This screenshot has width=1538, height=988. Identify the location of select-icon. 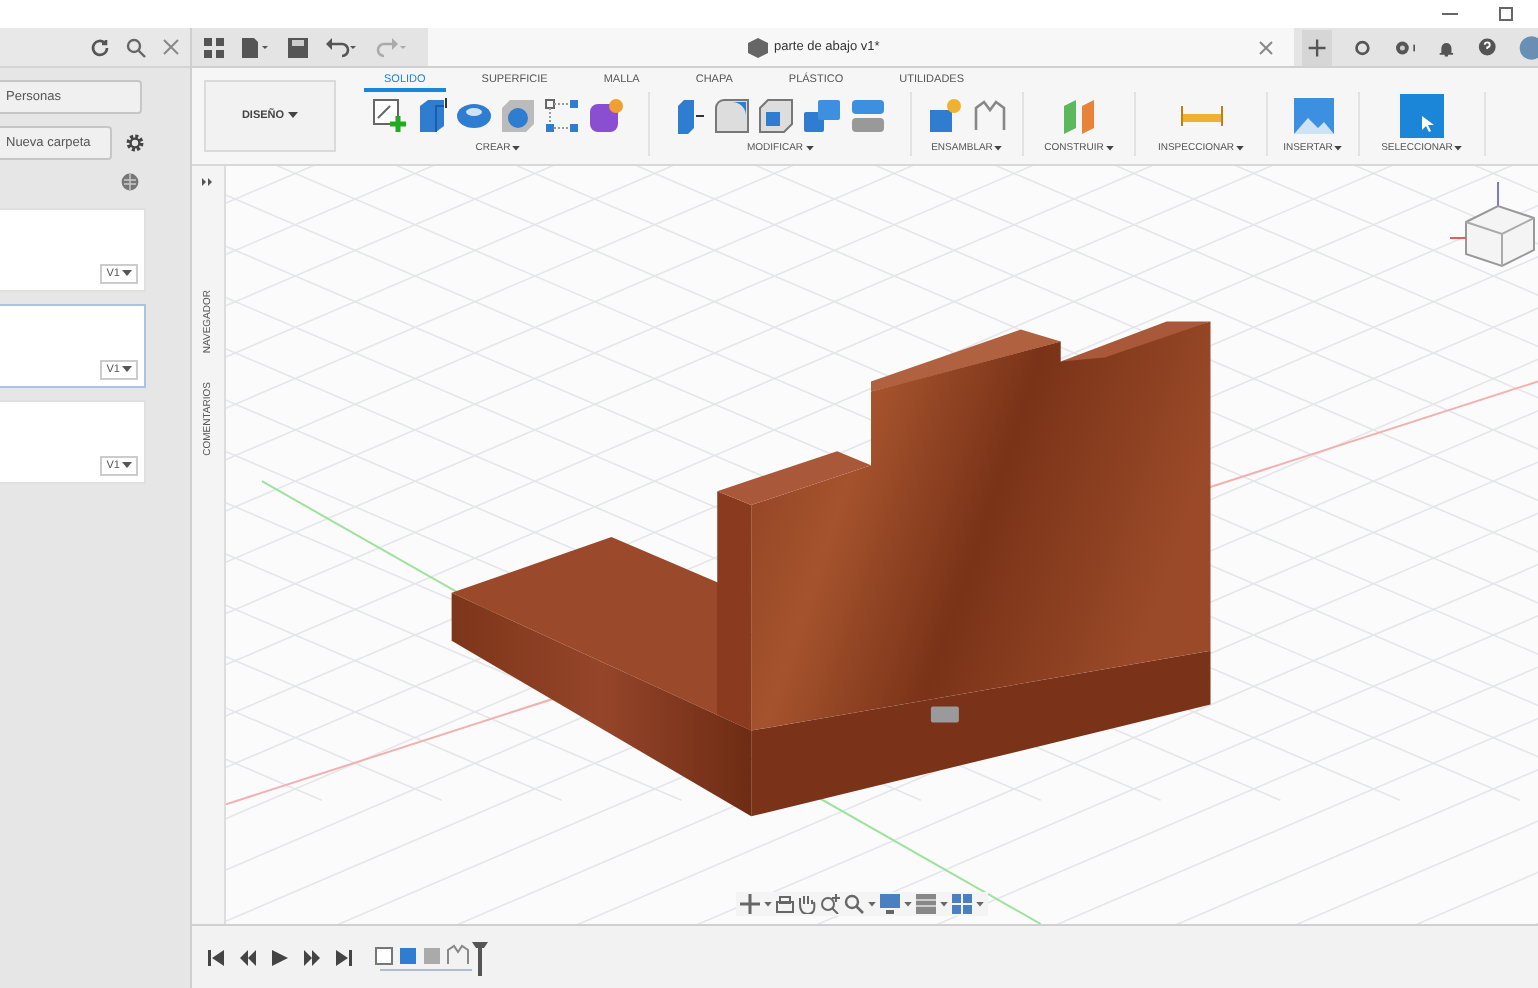
(1422, 116).